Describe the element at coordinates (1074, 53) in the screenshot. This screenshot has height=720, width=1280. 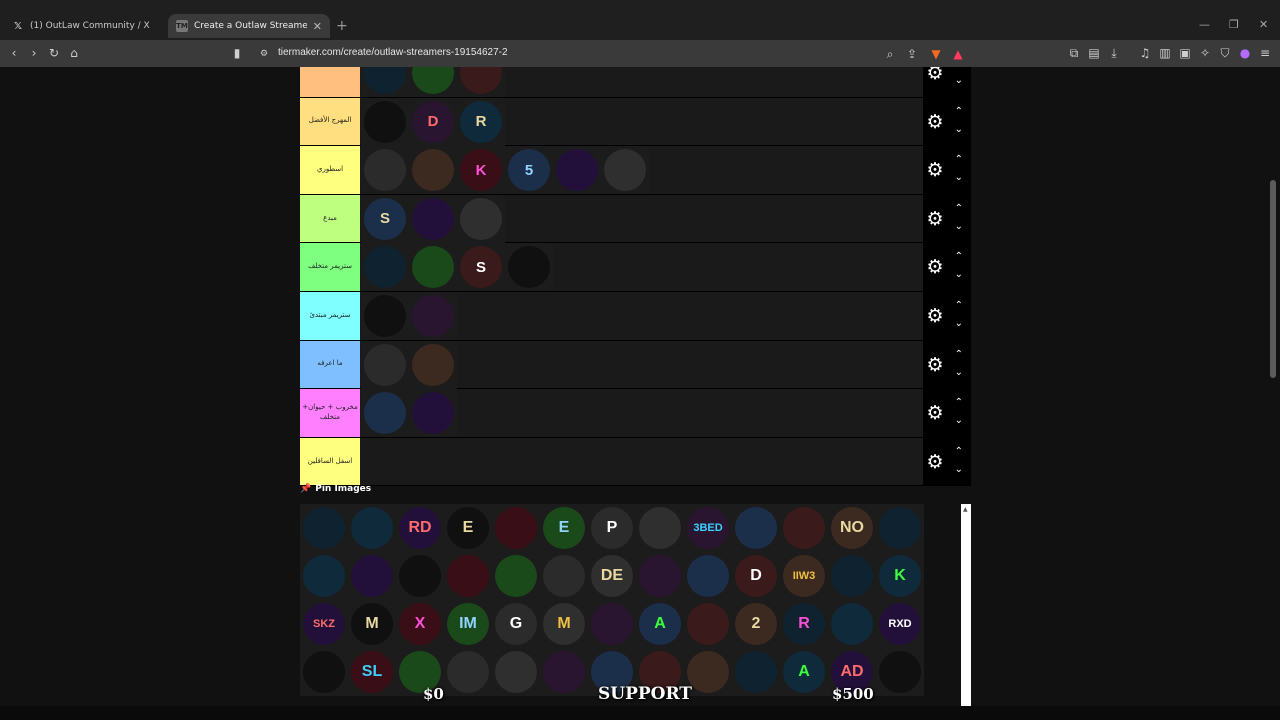
I see `extensions-icon: ⧉` at that location.